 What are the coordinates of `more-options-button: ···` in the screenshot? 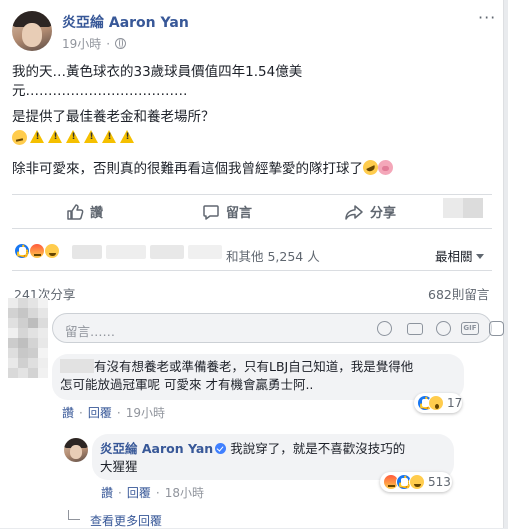 It's located at (487, 17).